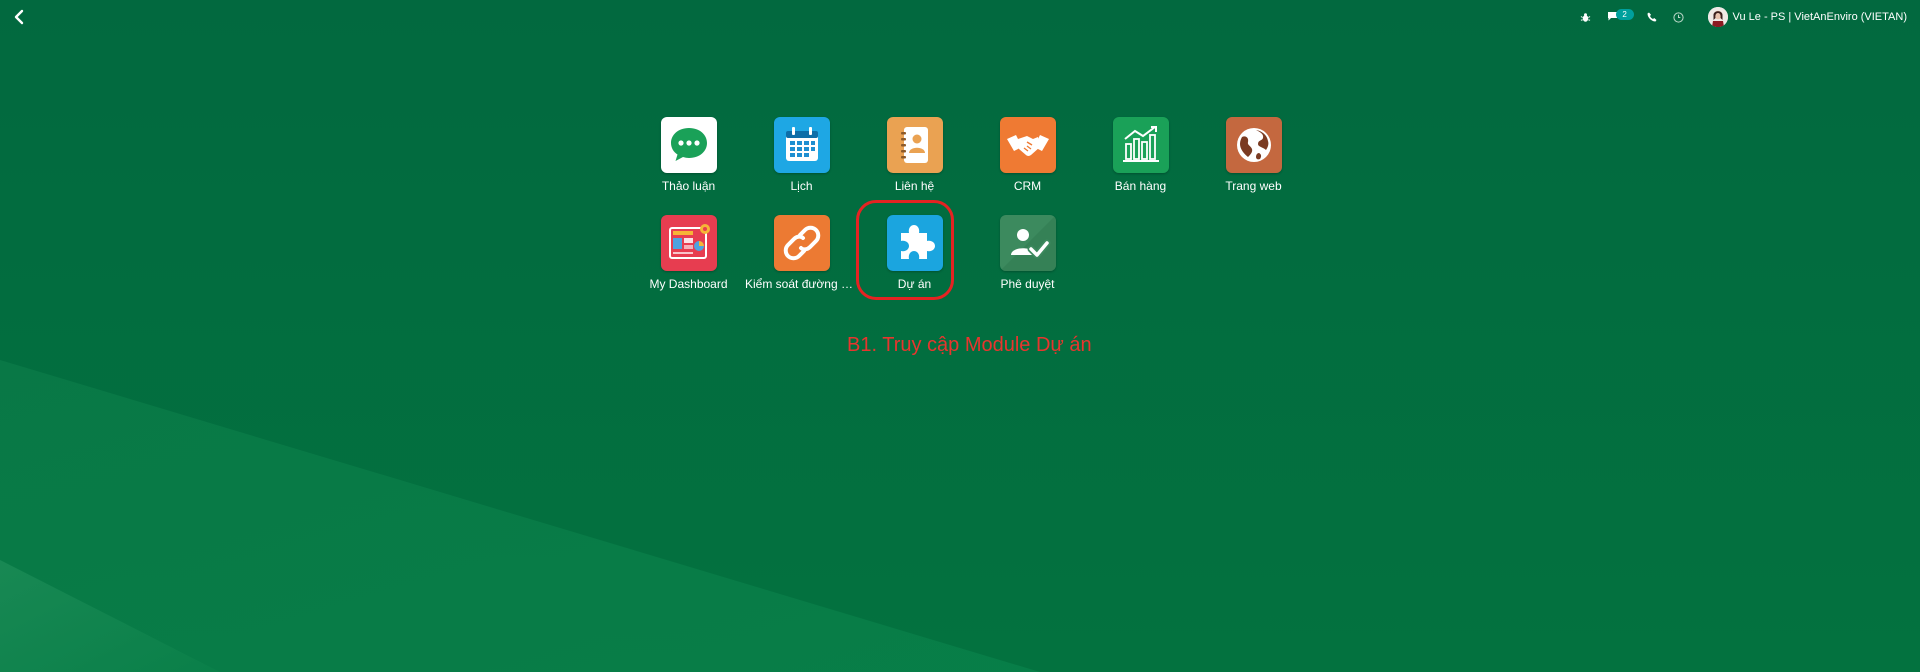 The height and width of the screenshot is (672, 1920). I want to click on systray: 2 Vu Le - PS | VietAnEnviro (VIETAN), so click(1739, 17).